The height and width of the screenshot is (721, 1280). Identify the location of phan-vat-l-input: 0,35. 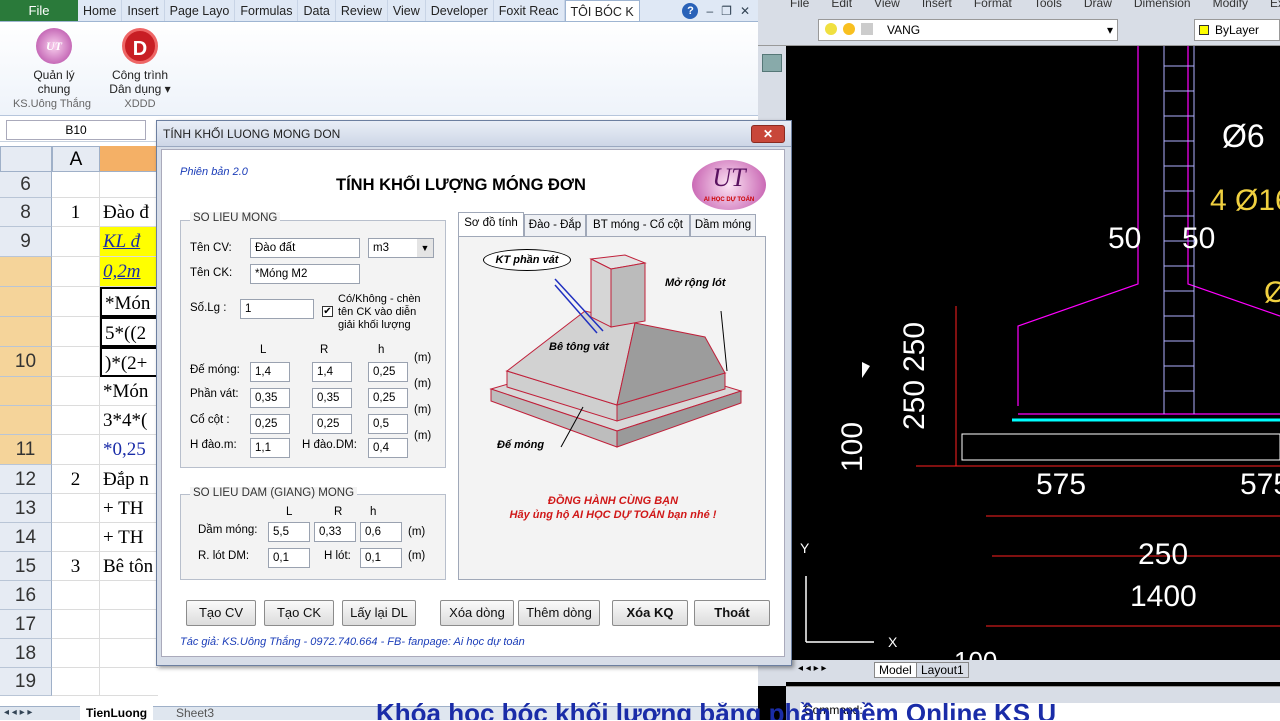
(270, 398).